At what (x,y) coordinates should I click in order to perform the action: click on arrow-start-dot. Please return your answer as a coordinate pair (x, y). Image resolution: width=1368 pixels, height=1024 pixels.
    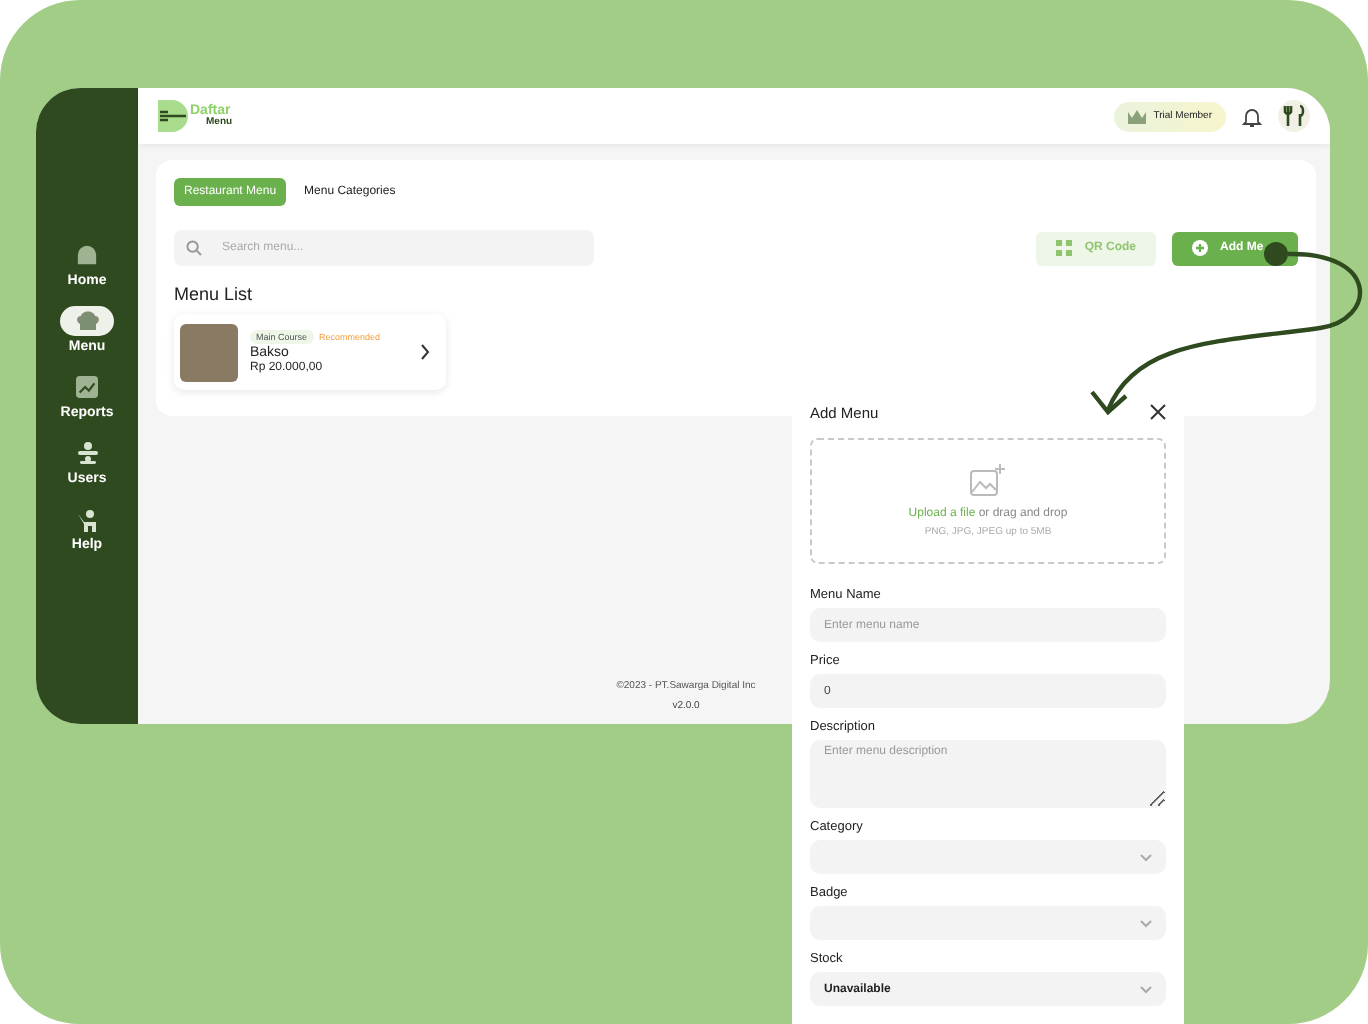
    Looking at the image, I should click on (1276, 254).